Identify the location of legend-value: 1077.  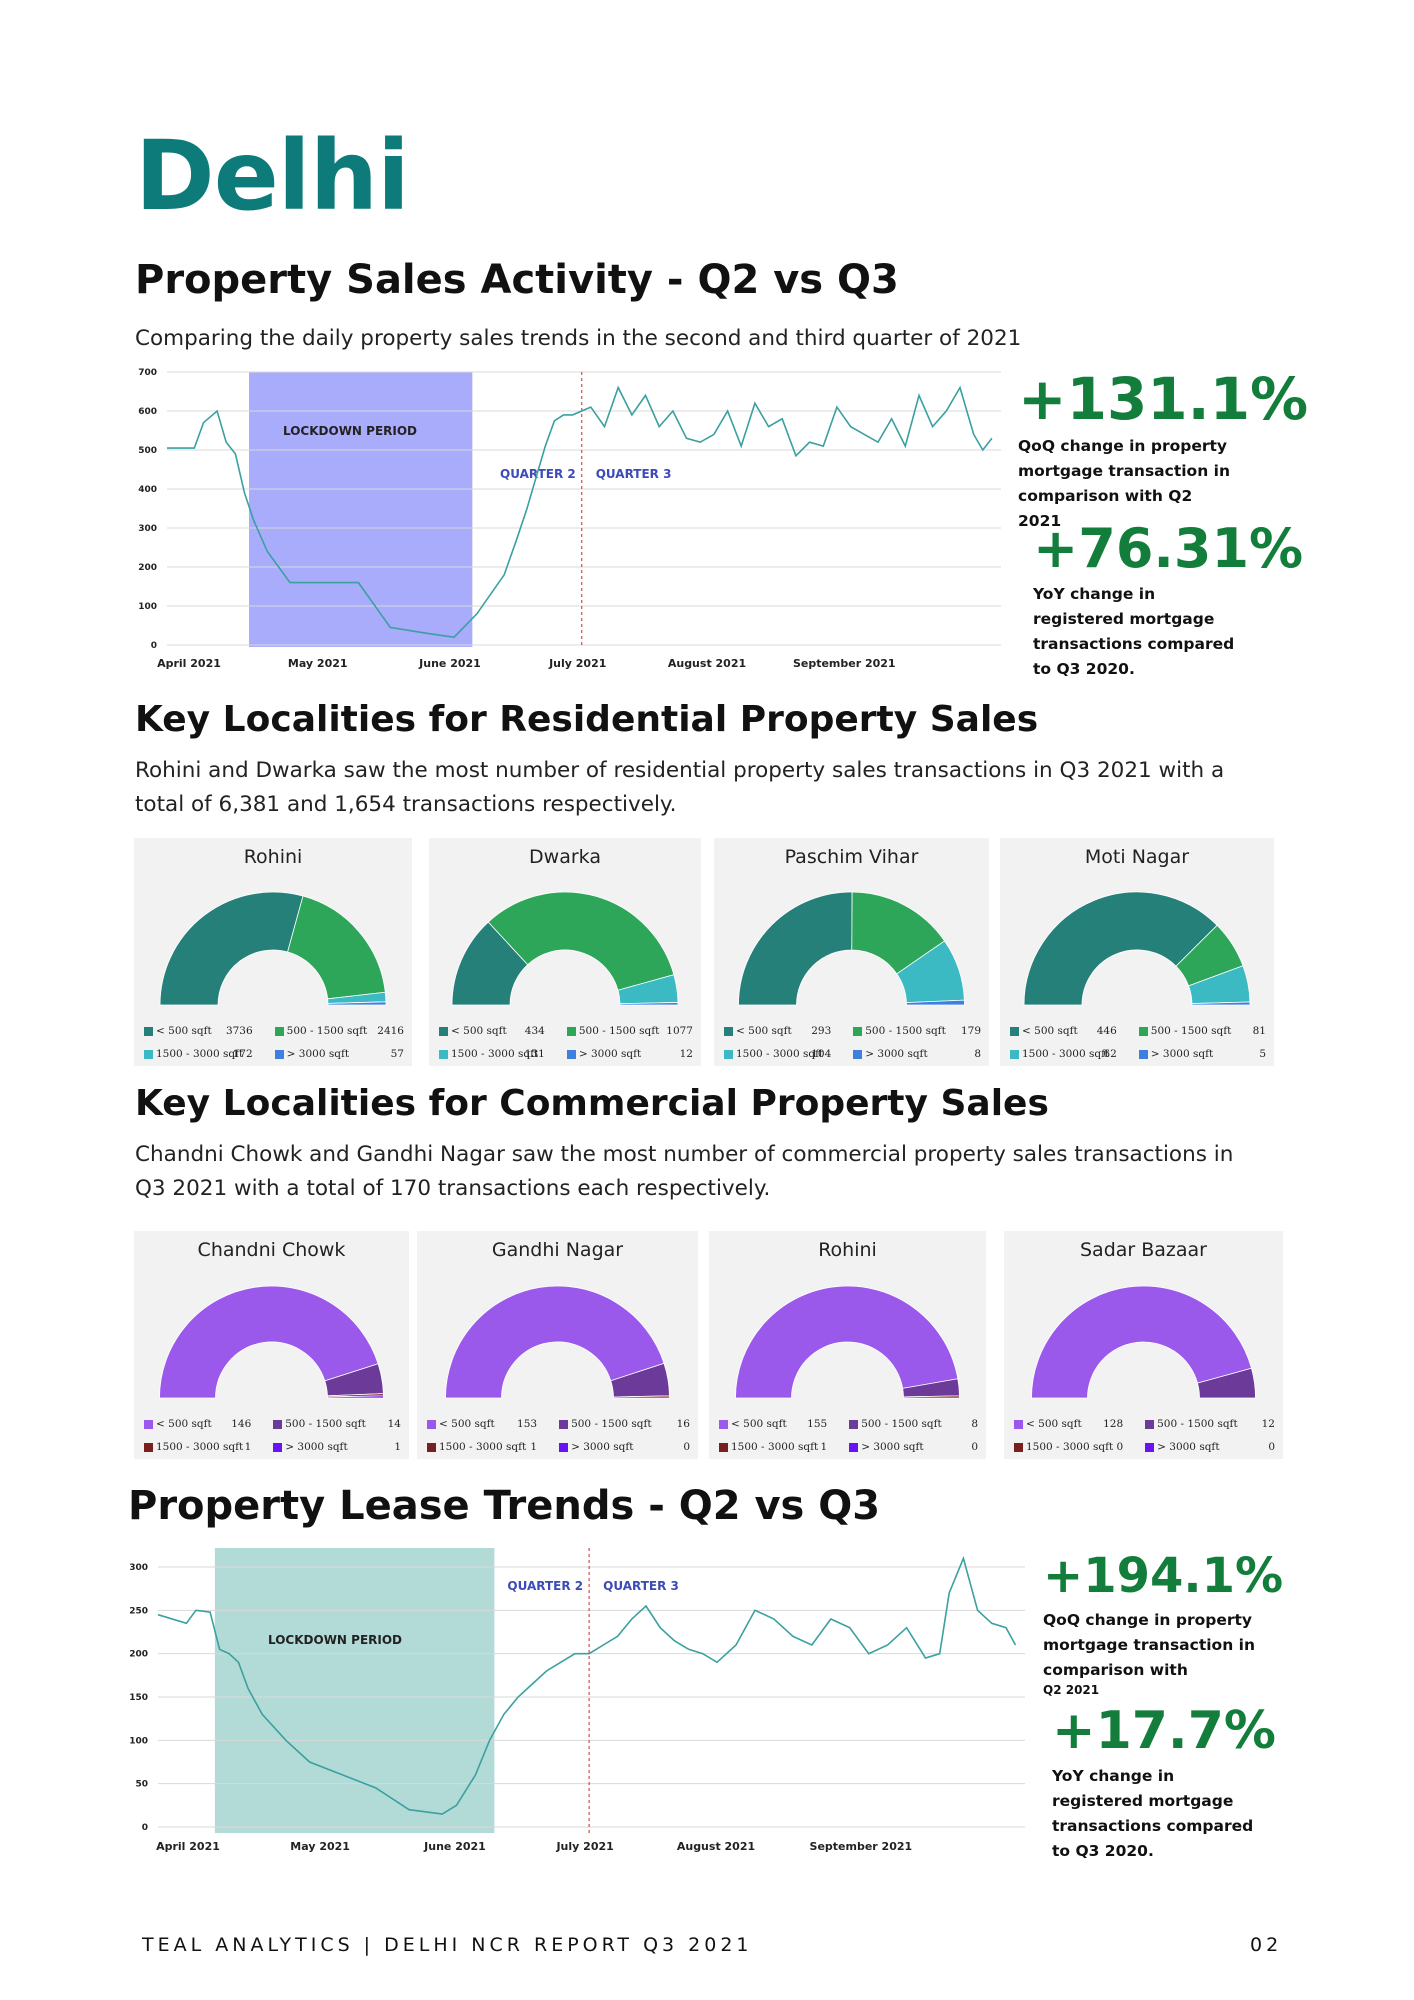
(679, 1031).